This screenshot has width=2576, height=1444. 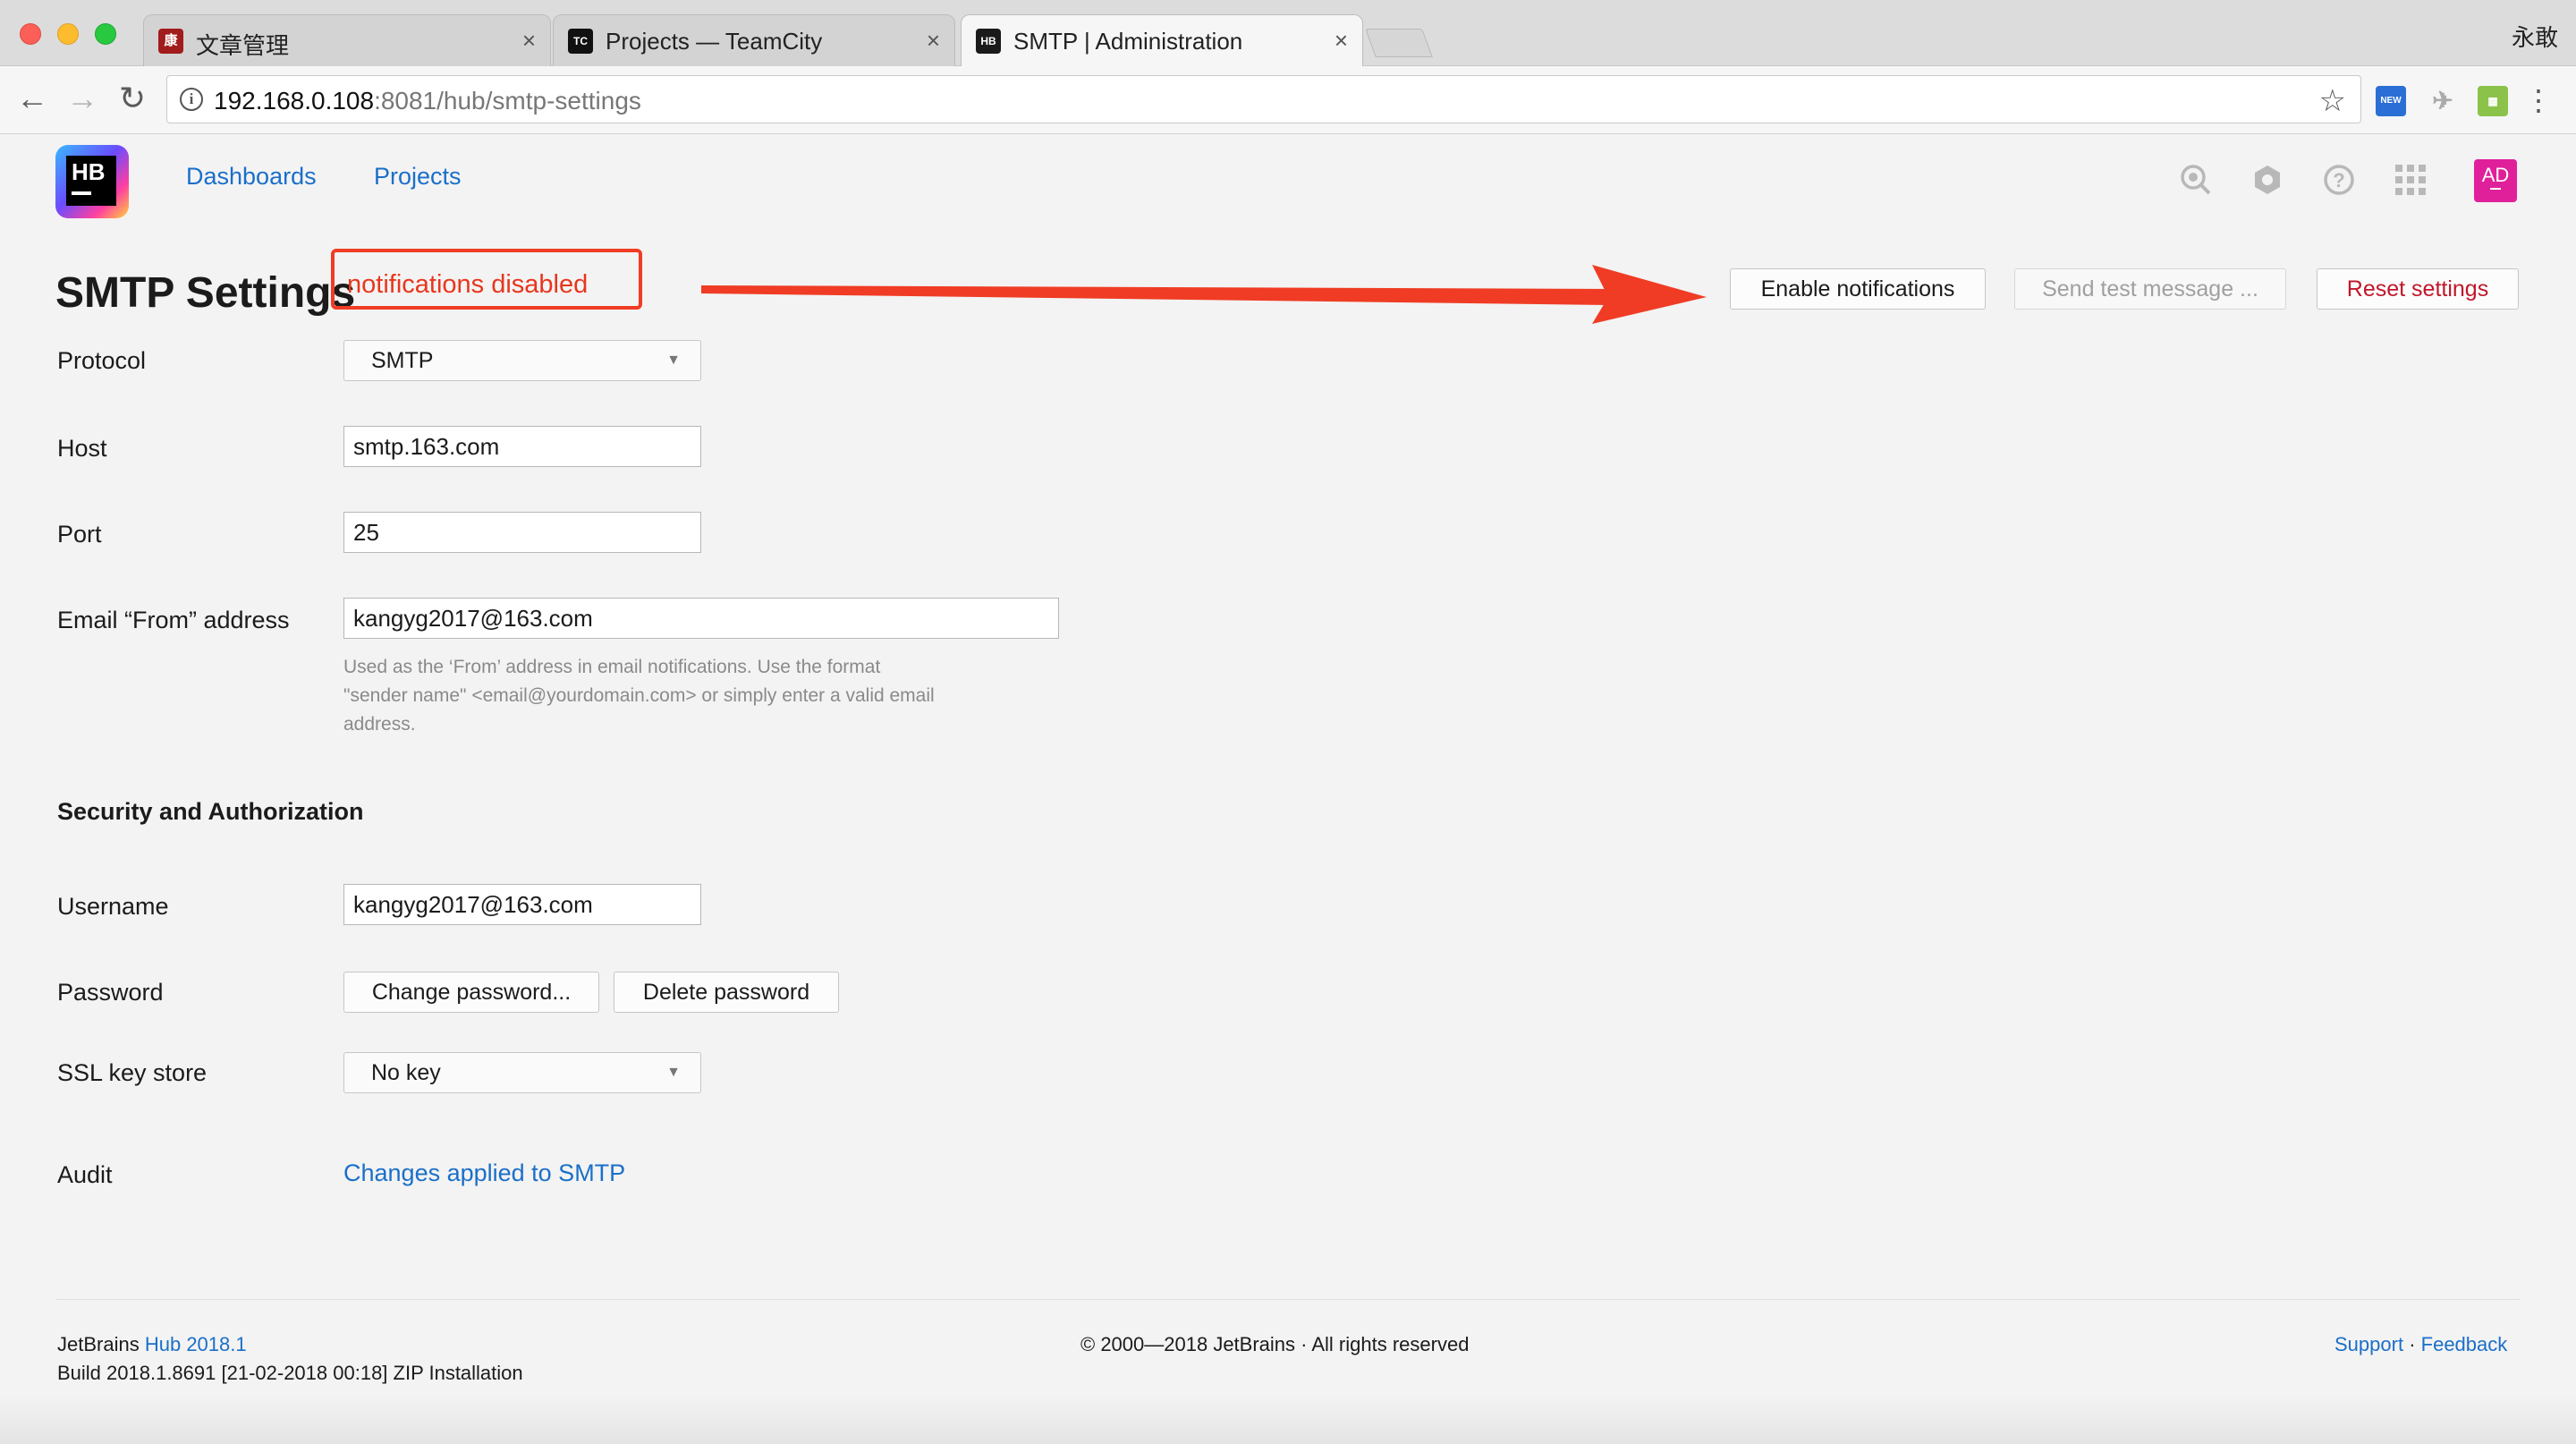 I want to click on security-section-title: Security and Authorization, so click(x=210, y=811).